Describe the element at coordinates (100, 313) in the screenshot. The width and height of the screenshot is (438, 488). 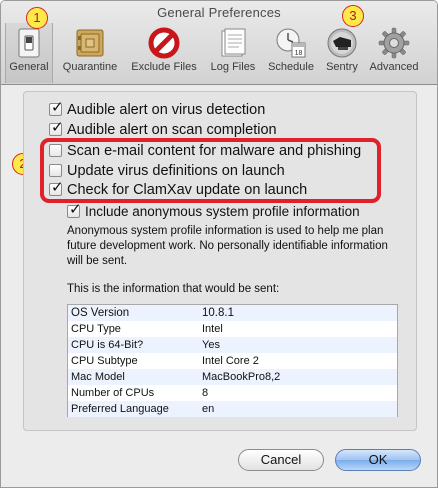
I see `info-key: OS Version` at that location.